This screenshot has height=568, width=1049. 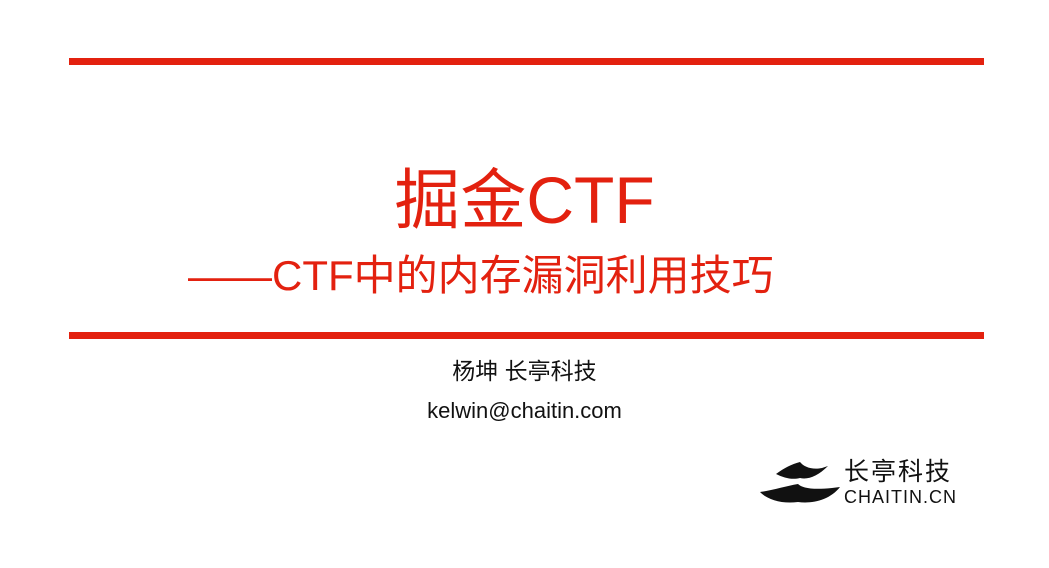 What do you see at coordinates (524, 200) in the screenshot?
I see `slide-title: 掘金CTF` at bounding box center [524, 200].